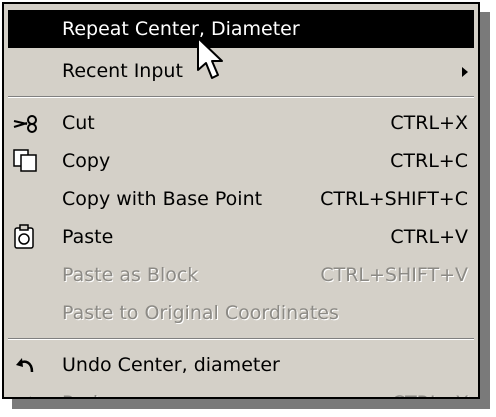 The height and width of the screenshot is (417, 496). I want to click on menu-item-shortcut: CTRL+V, so click(429, 237).